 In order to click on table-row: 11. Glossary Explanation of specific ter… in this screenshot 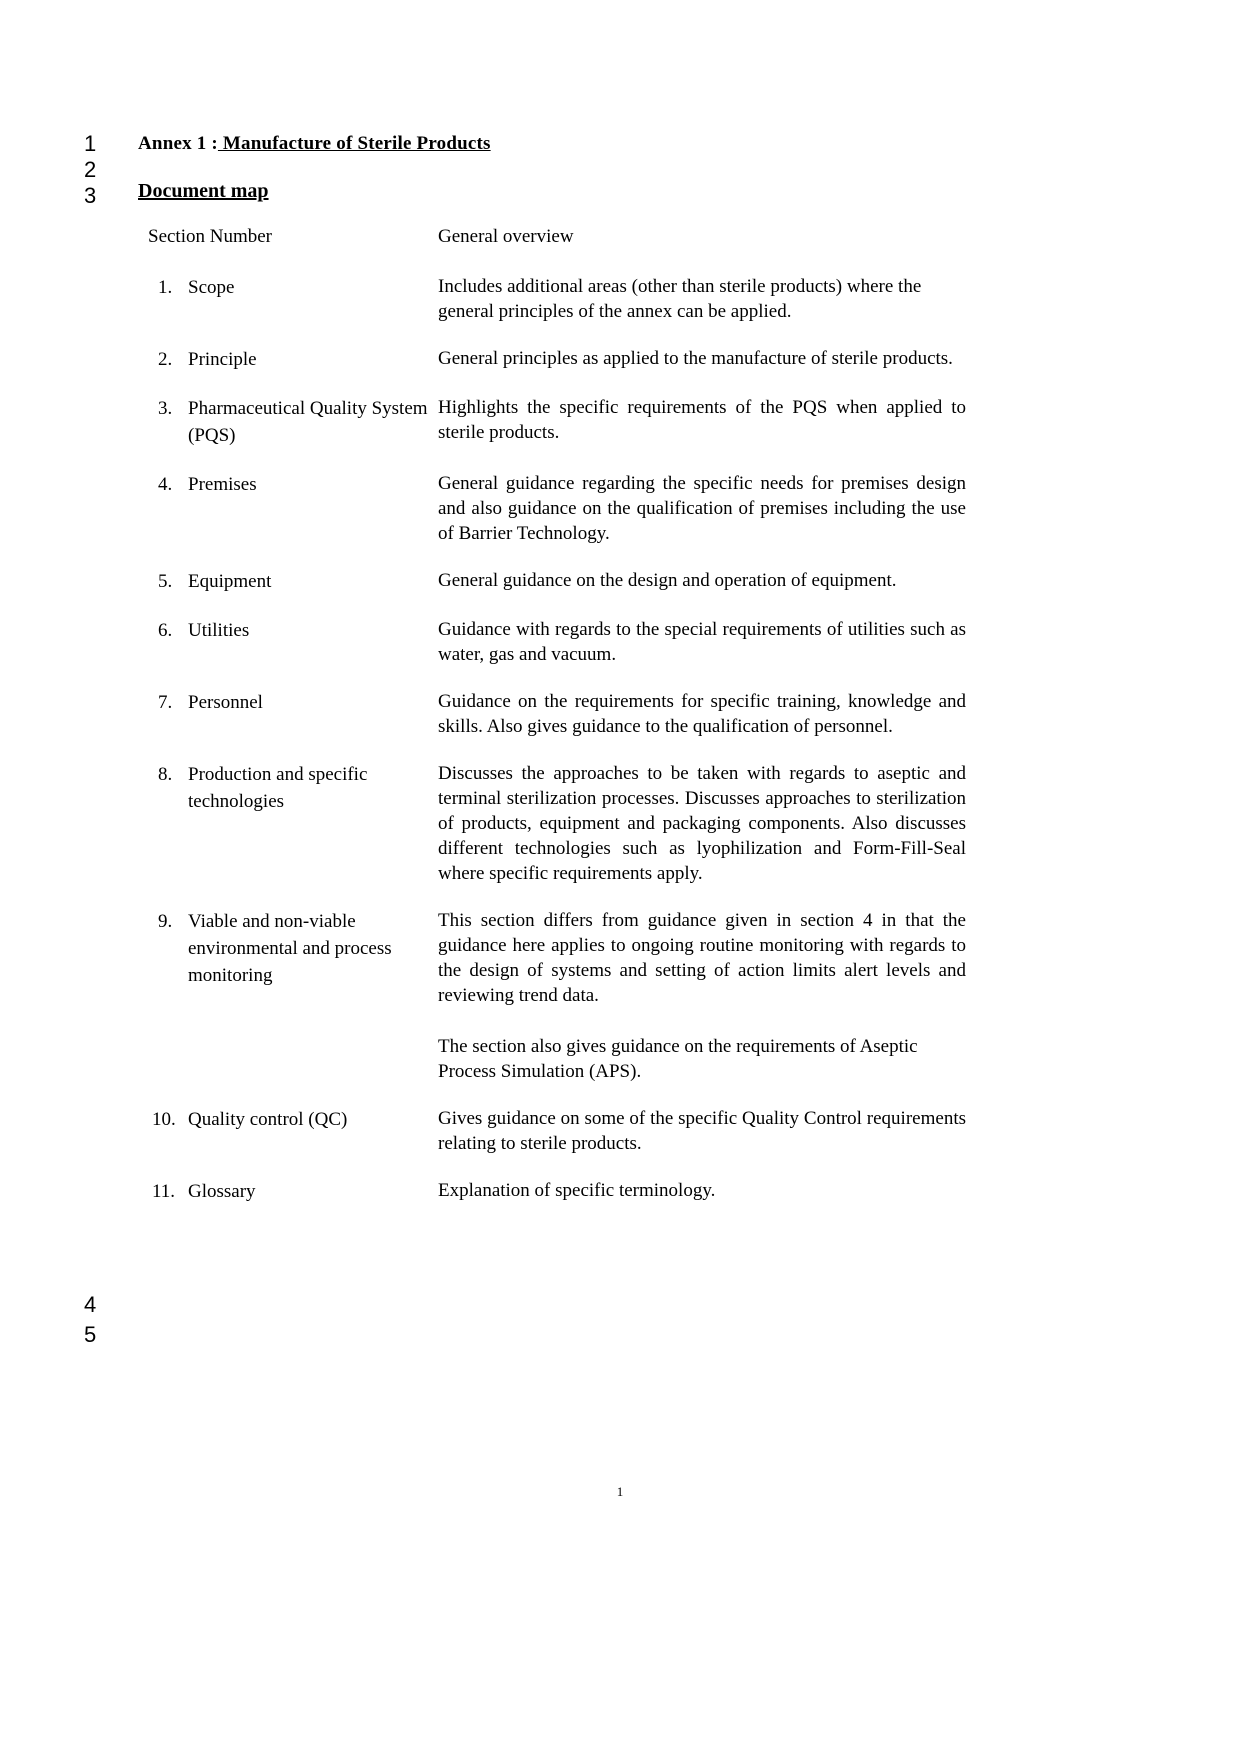, I will do `click(562, 1191)`.